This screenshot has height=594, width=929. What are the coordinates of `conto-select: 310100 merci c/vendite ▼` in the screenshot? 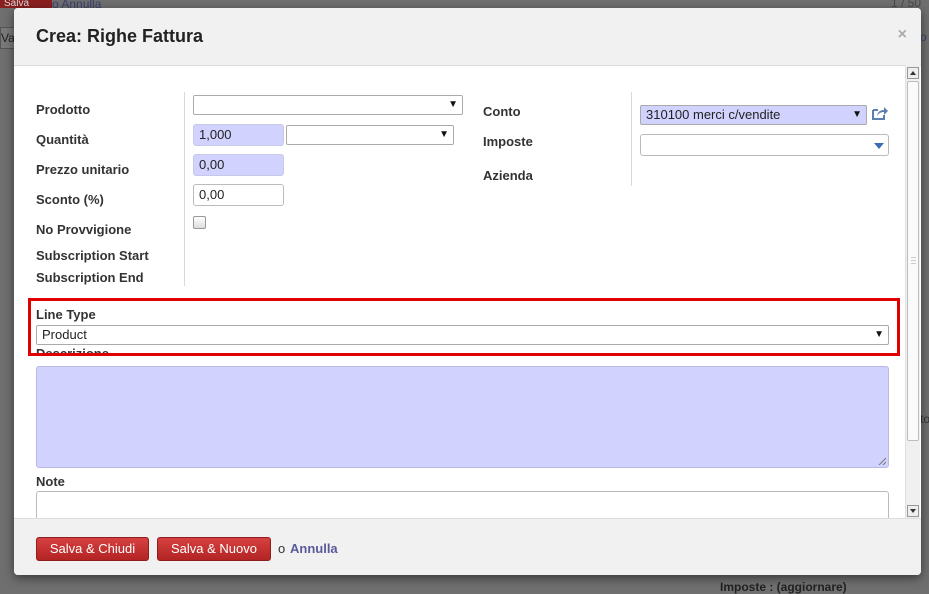 It's located at (753, 115).